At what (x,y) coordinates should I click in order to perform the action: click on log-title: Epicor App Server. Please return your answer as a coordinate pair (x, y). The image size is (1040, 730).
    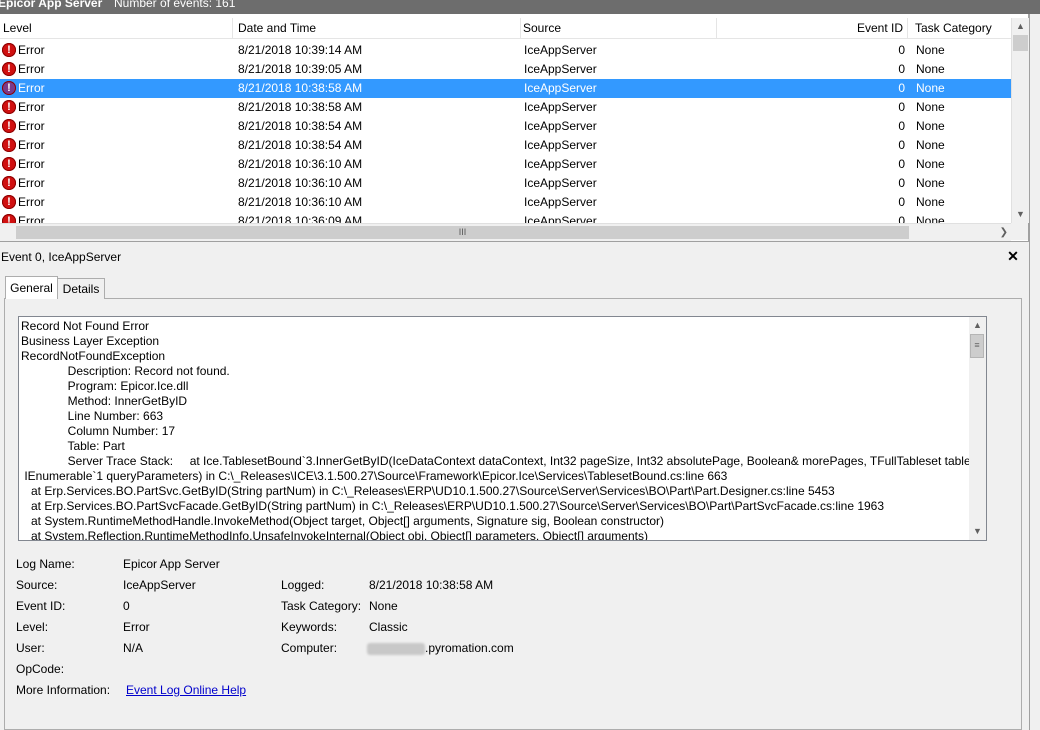
    Looking at the image, I should click on (51, 5).